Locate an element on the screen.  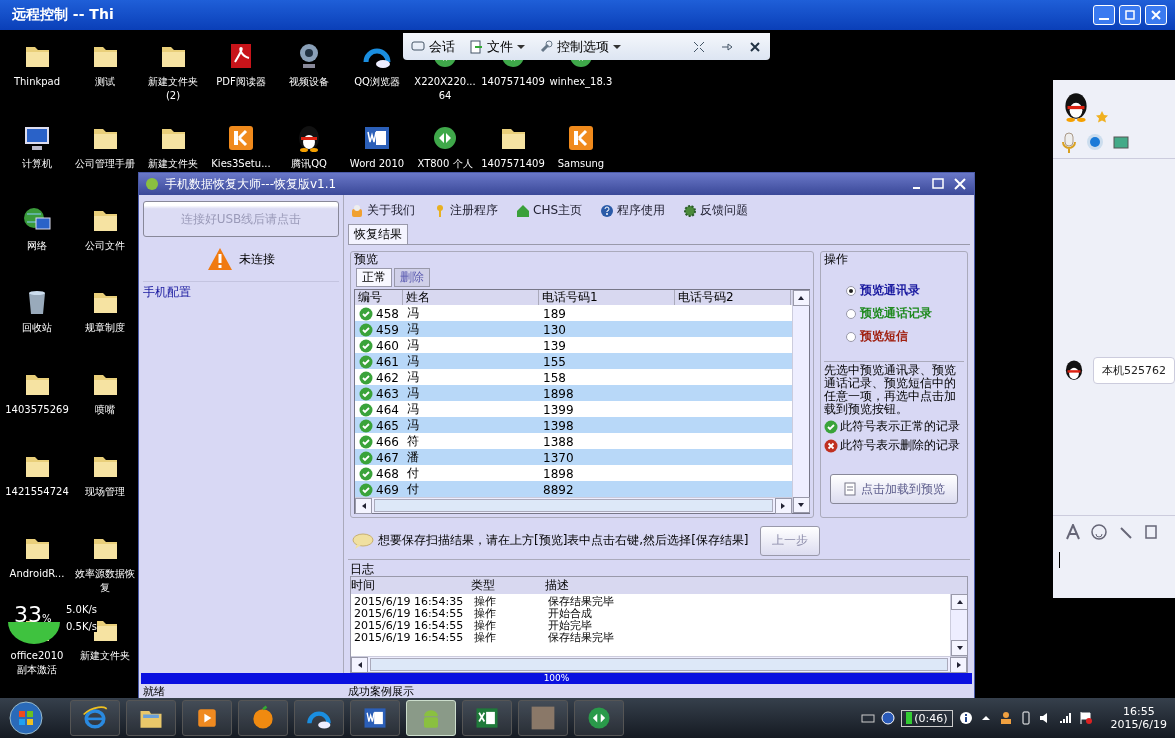
toolbar-button: CHS主页 is located at coordinates (549, 211).